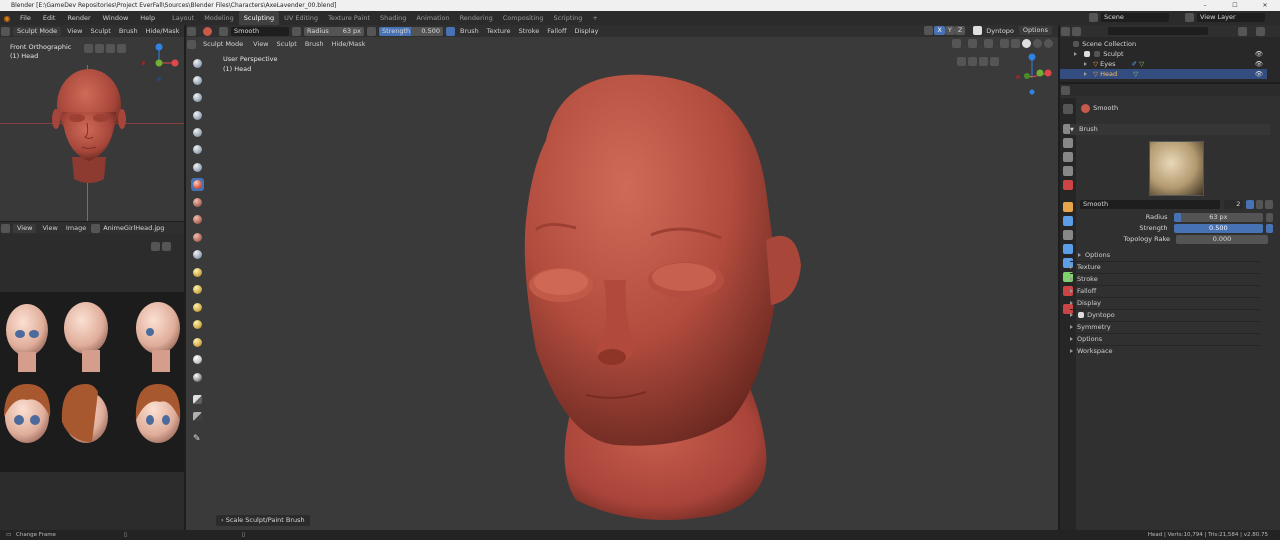  I want to click on tool-menu-brush: Brush, so click(469, 31).